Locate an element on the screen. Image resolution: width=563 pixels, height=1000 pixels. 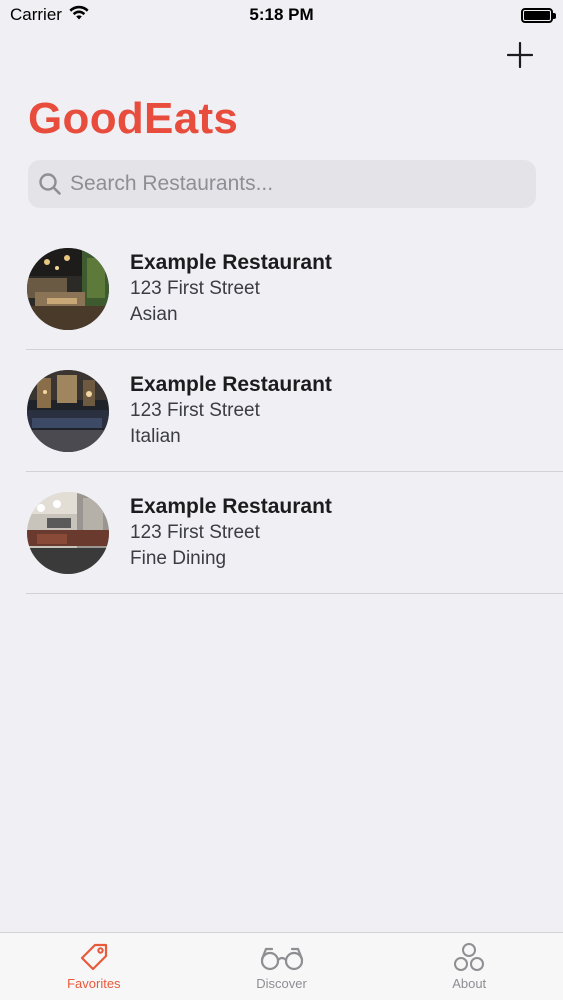
tab-label: Discover is located at coordinates (281, 983).